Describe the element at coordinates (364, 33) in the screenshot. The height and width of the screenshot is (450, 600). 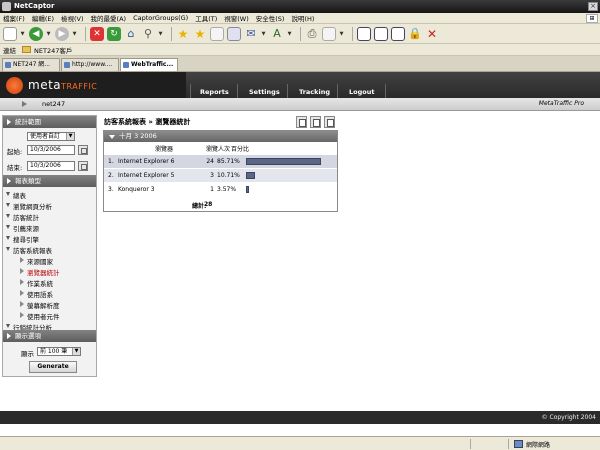
I see `window-icon` at that location.